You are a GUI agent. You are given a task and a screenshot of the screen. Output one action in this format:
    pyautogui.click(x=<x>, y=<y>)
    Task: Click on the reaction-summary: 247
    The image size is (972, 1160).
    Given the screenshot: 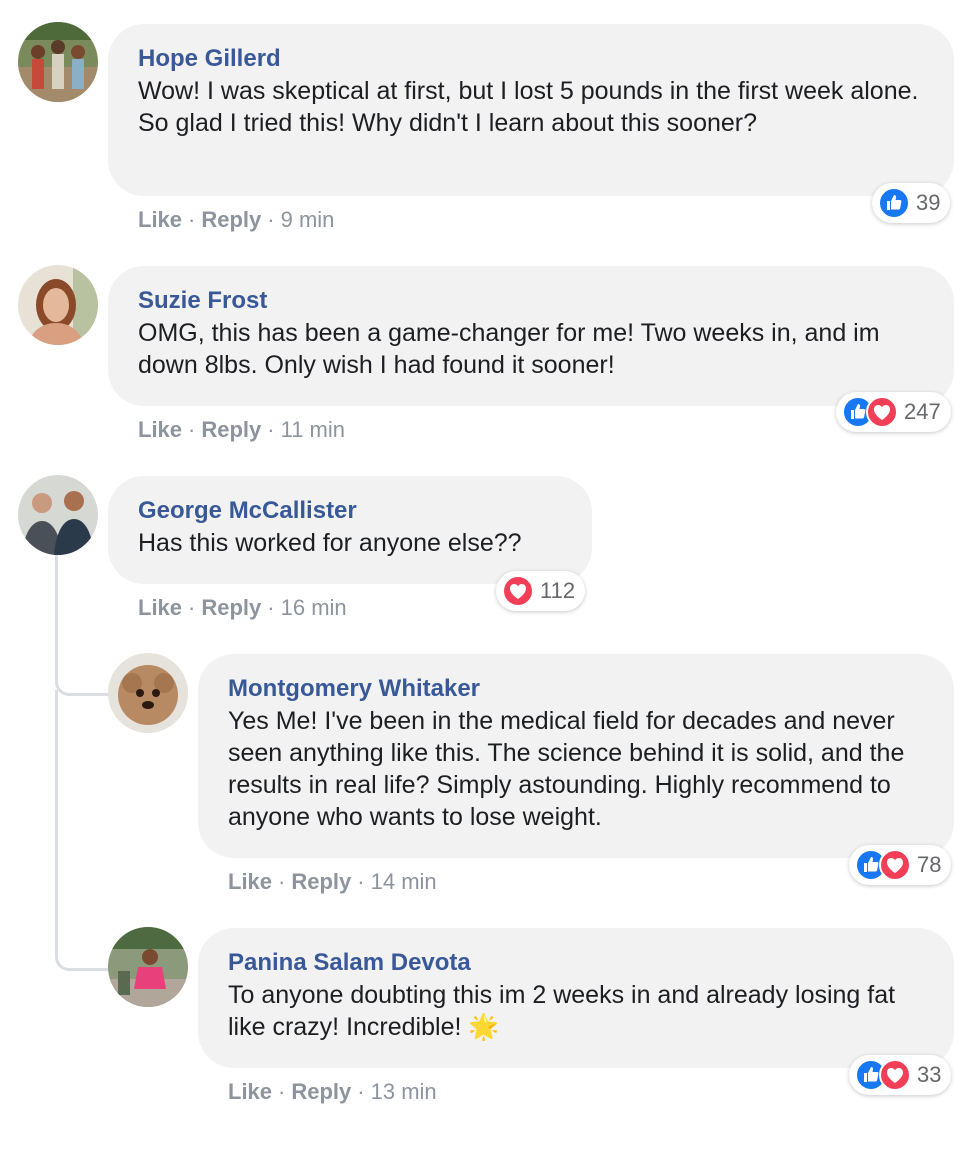 What is the action you would take?
    pyautogui.click(x=893, y=412)
    